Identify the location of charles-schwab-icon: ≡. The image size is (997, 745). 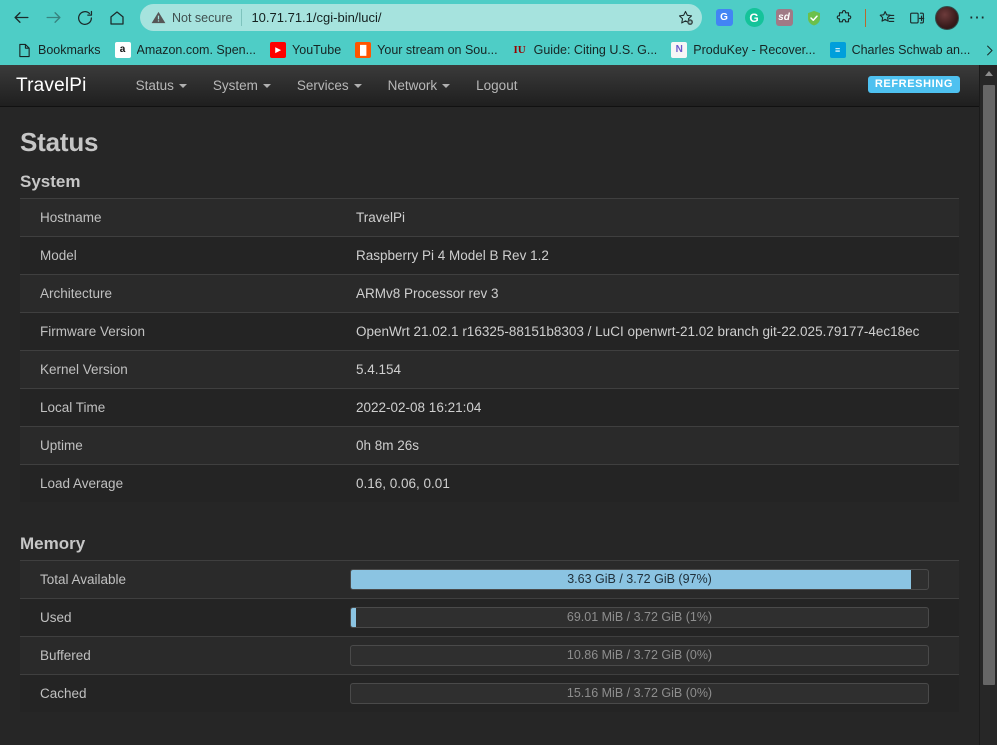
(837, 50).